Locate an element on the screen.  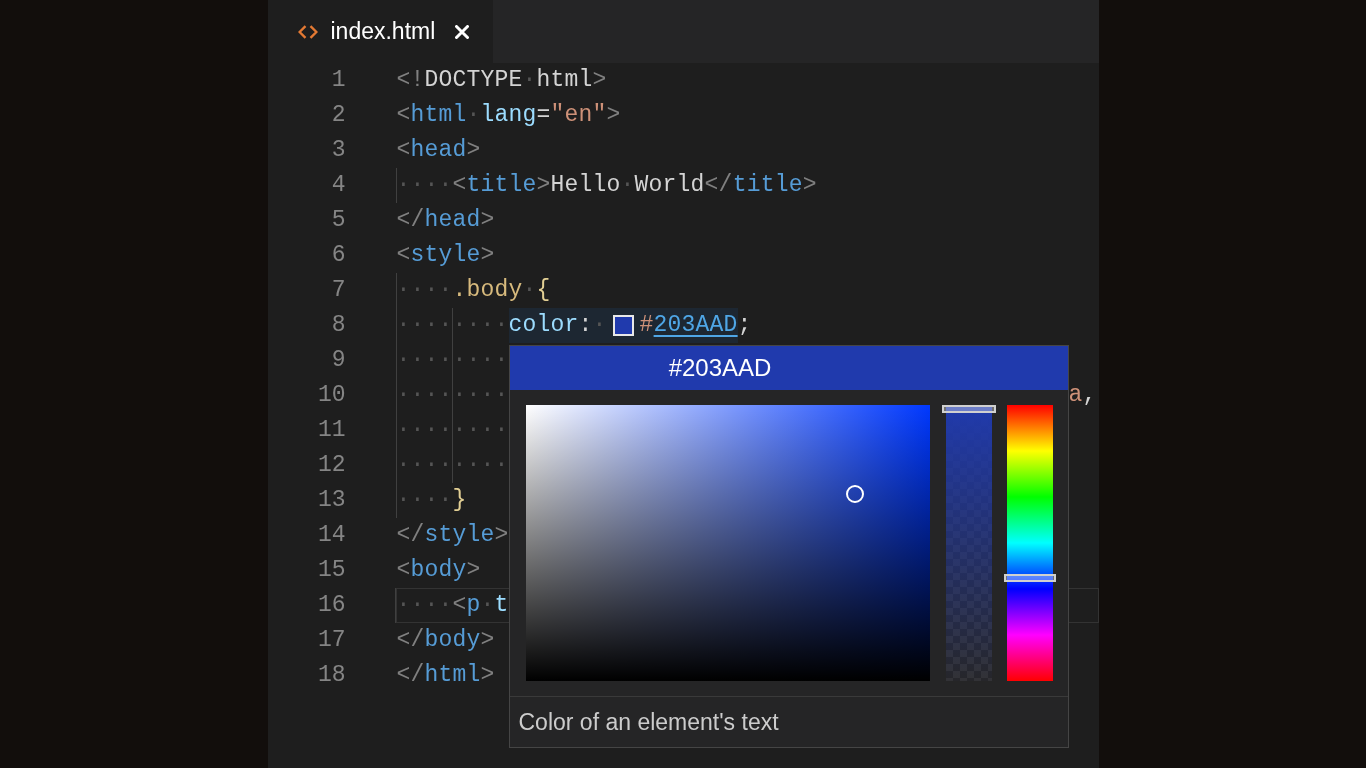
line-number: 12 is located at coordinates (331, 465).